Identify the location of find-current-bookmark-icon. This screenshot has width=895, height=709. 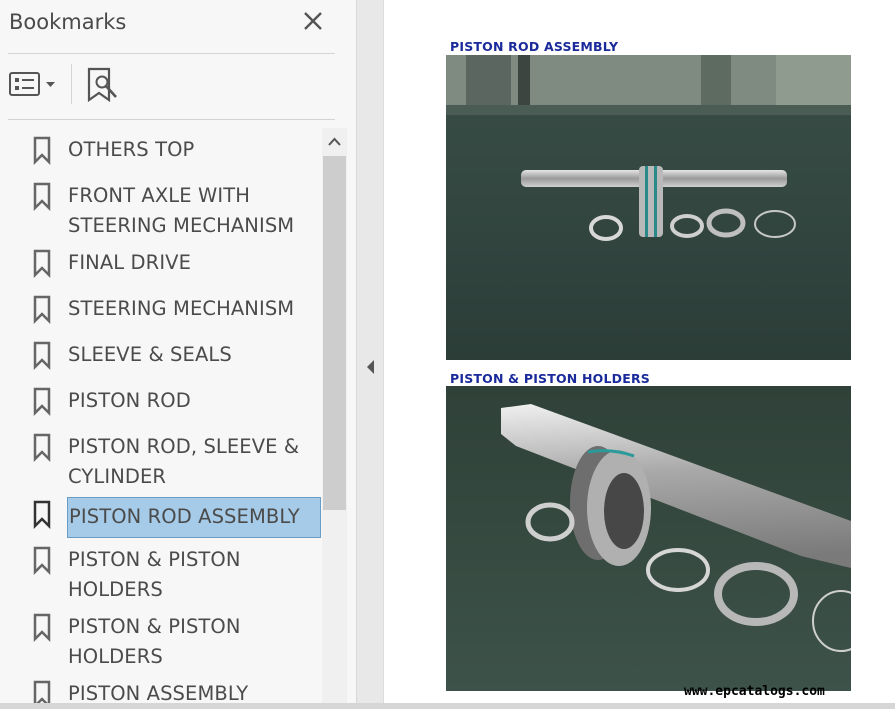
(103, 85).